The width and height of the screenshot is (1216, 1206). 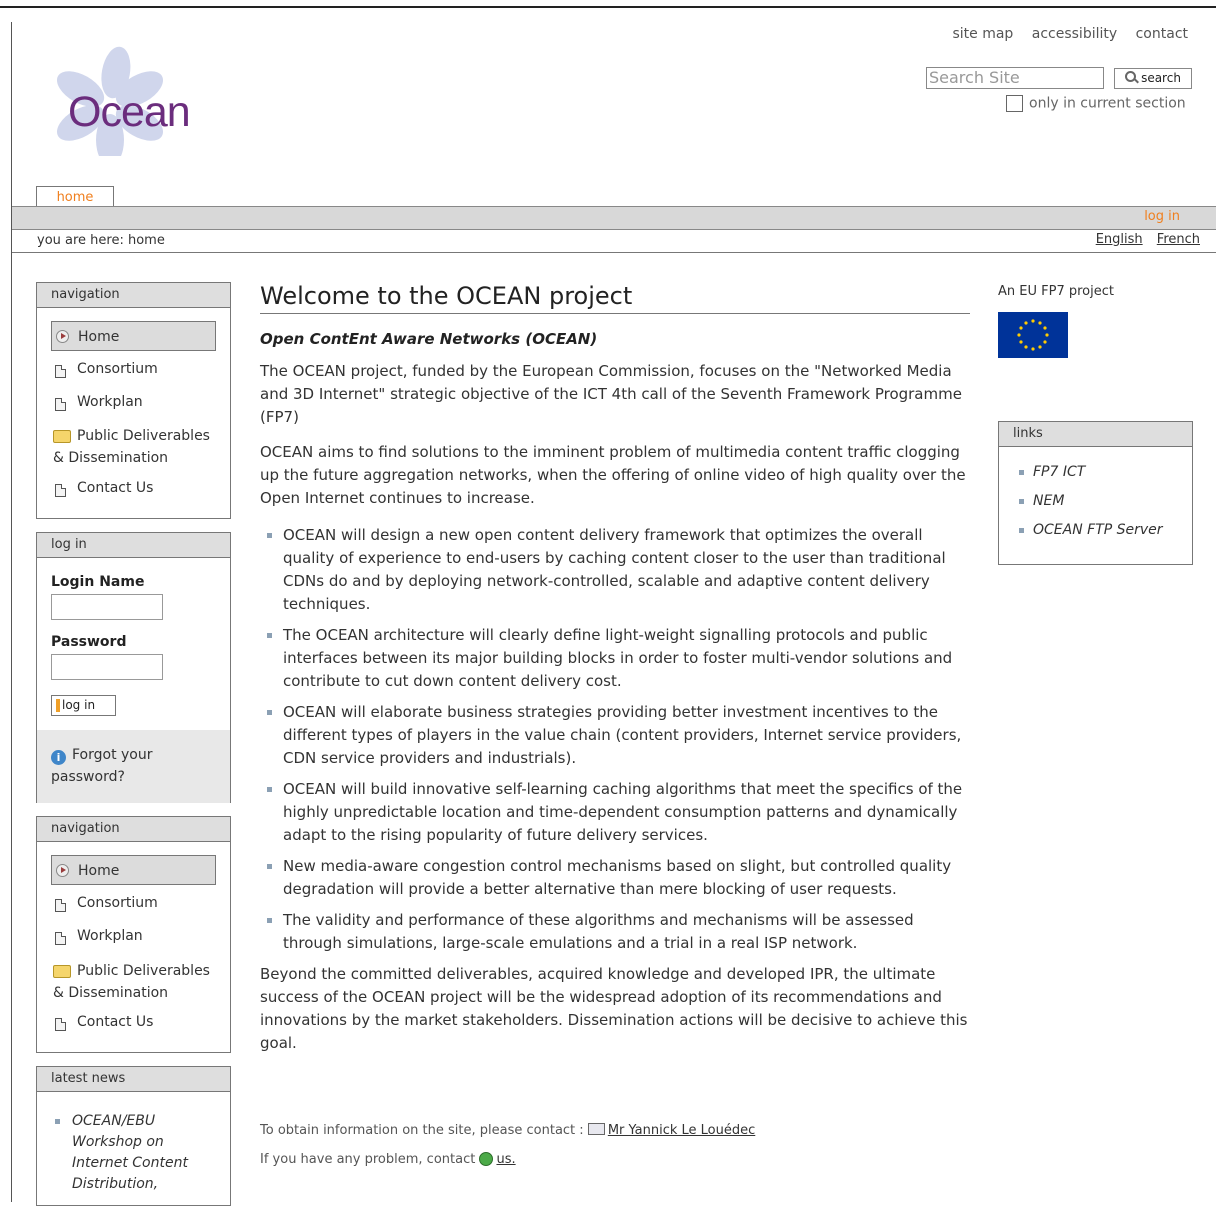 What do you see at coordinates (133, 1079) in the screenshot?
I see `portlet-header: latest news` at bounding box center [133, 1079].